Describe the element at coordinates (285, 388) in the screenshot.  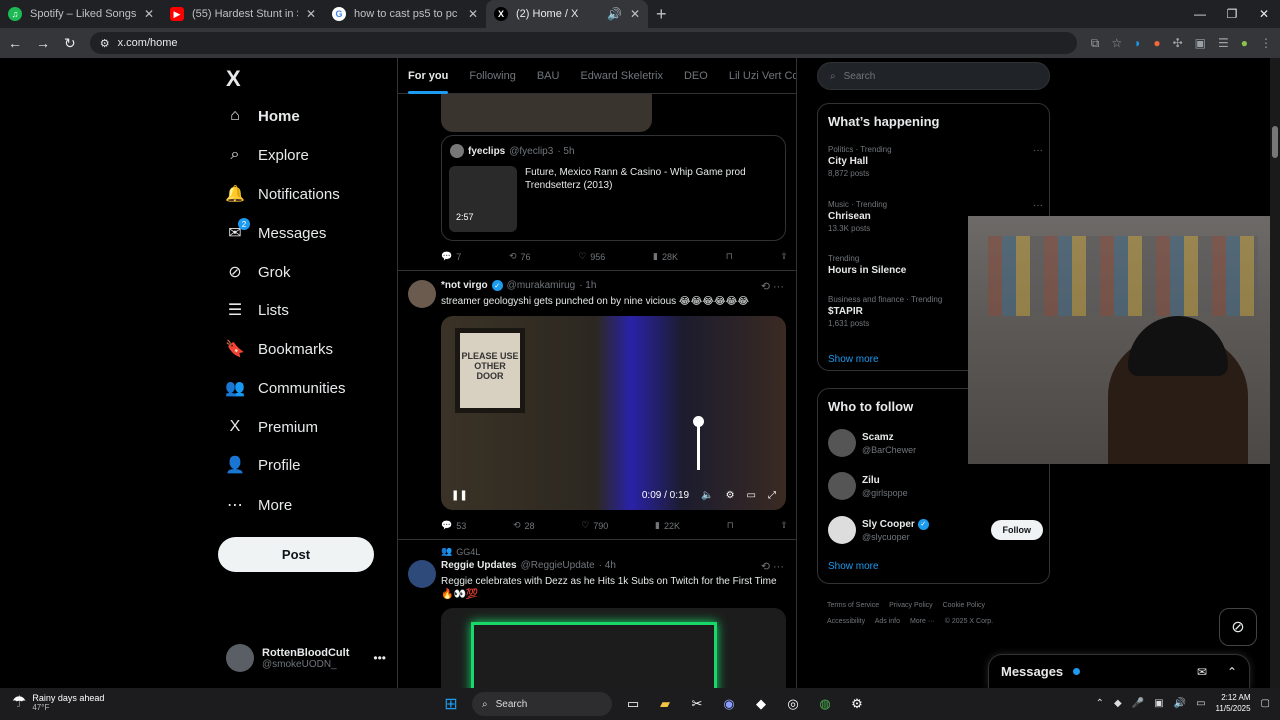
I see `nav-communities: 👥 Communities` at that location.